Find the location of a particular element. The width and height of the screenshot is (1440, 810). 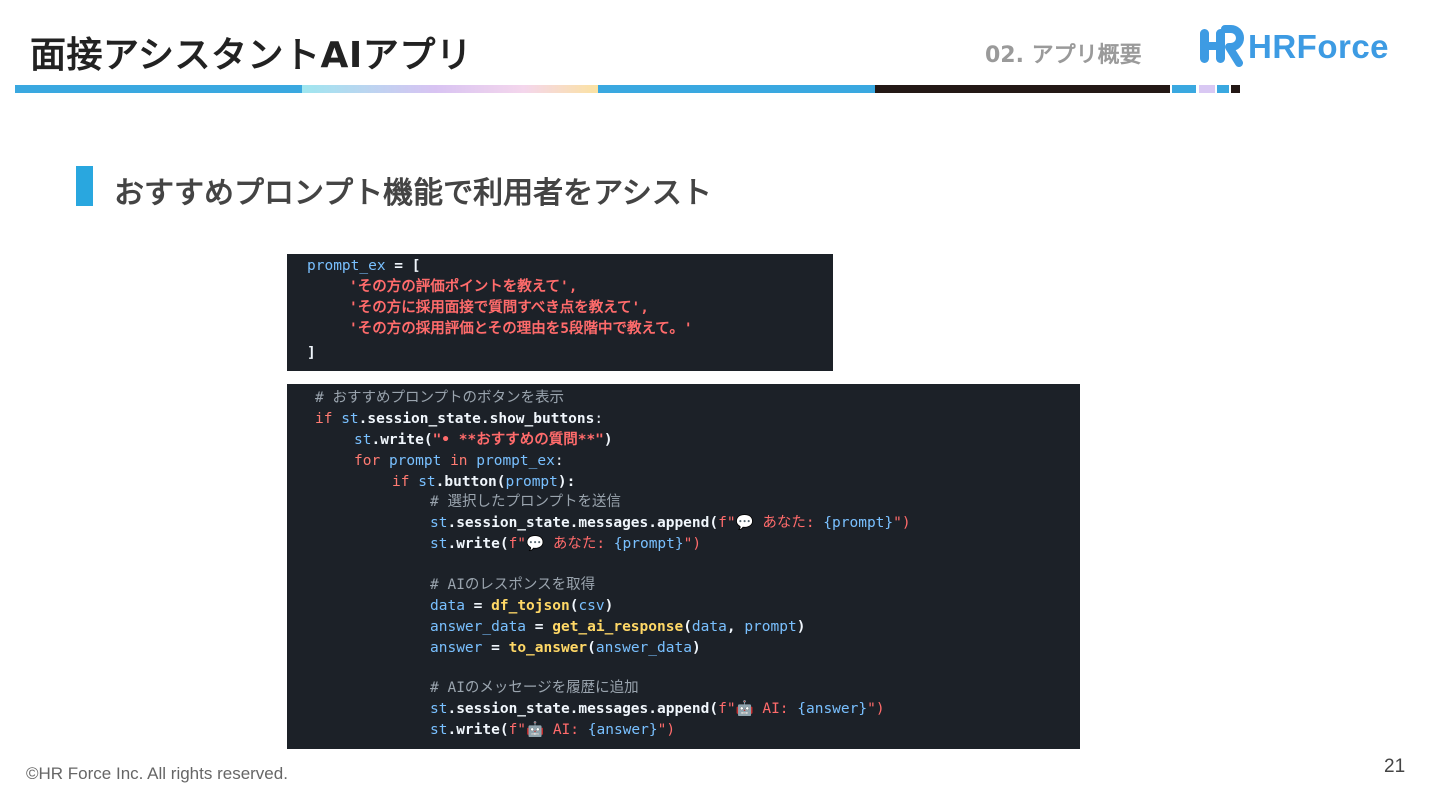

code-token: in is located at coordinates (459, 461).